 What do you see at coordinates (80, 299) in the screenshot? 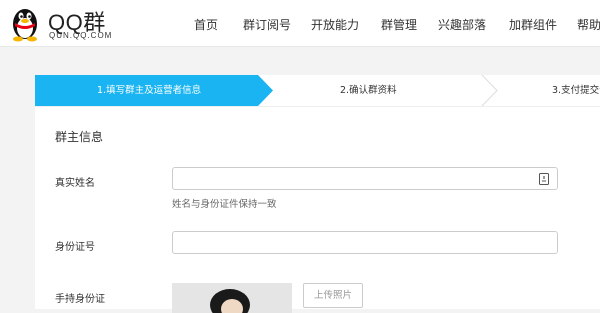
I see `id-photo-label: 手持身份证` at bounding box center [80, 299].